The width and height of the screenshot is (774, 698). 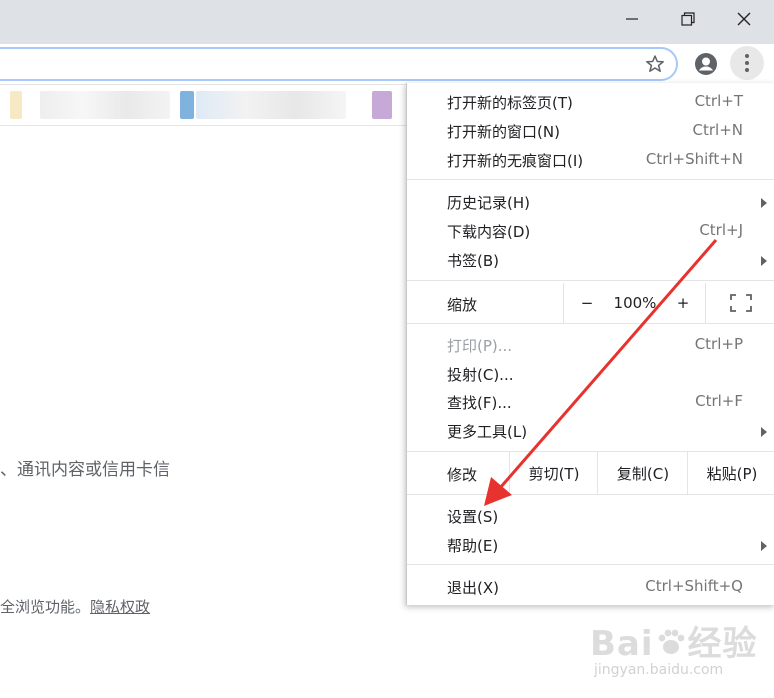 What do you see at coordinates (601, 372) in the screenshot?
I see `annotation-arrow` at bounding box center [601, 372].